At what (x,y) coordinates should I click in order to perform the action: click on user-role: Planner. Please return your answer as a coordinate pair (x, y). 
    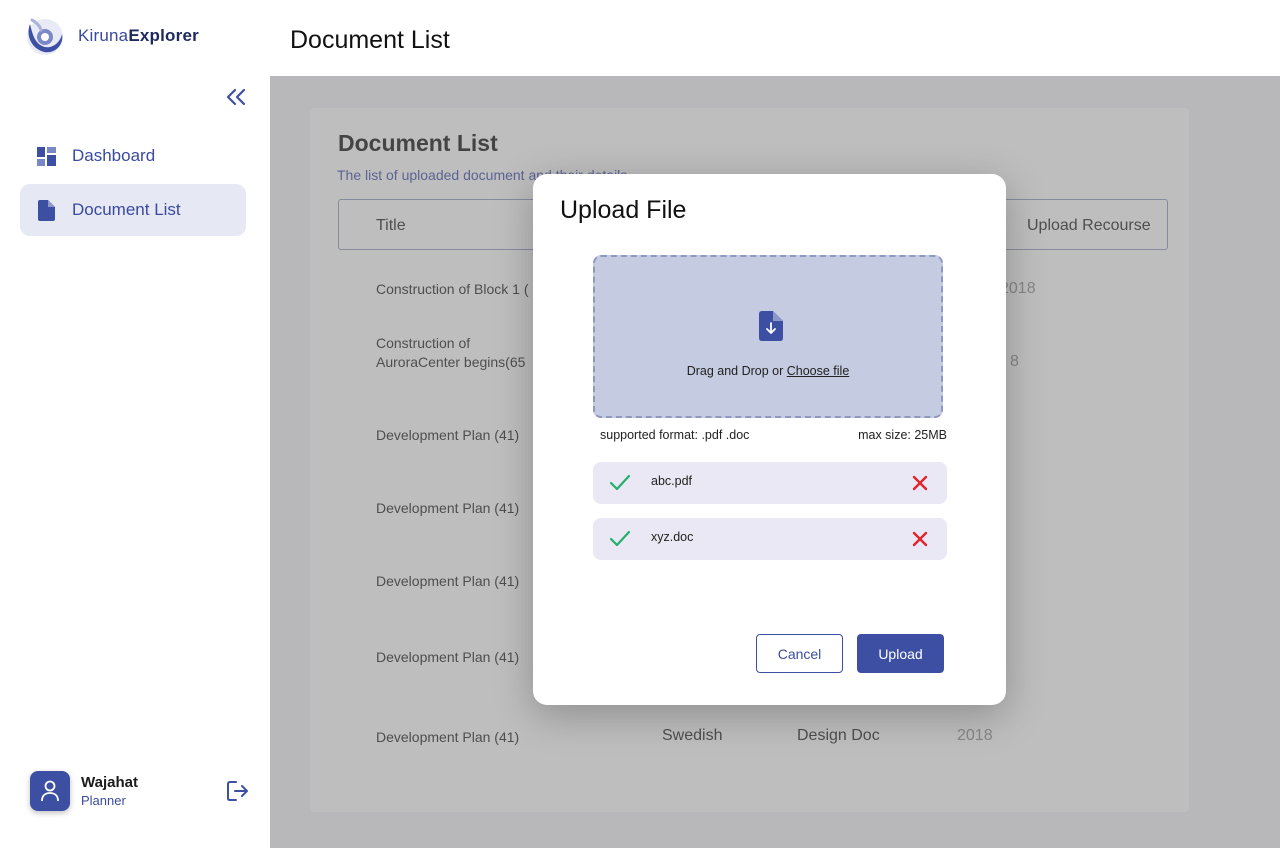
    Looking at the image, I should click on (103, 800).